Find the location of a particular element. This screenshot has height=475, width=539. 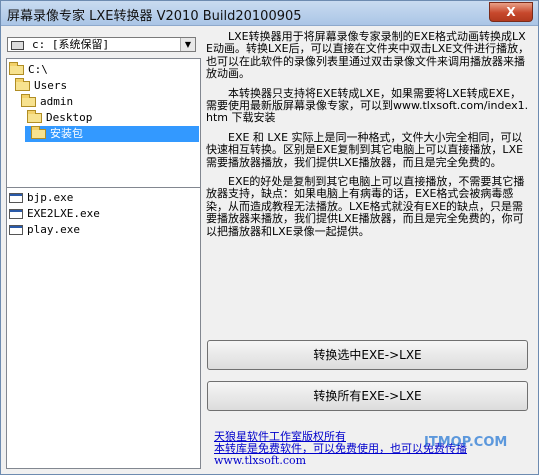

list-item: EXE2LXE.exe is located at coordinates (54, 214).